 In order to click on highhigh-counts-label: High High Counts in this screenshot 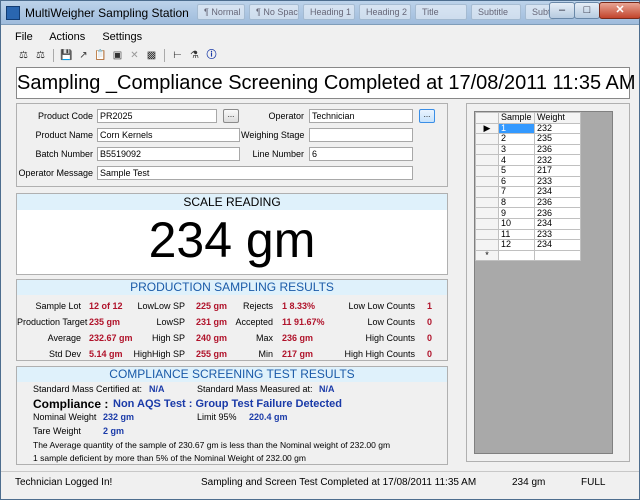, I will do `click(379, 354)`.